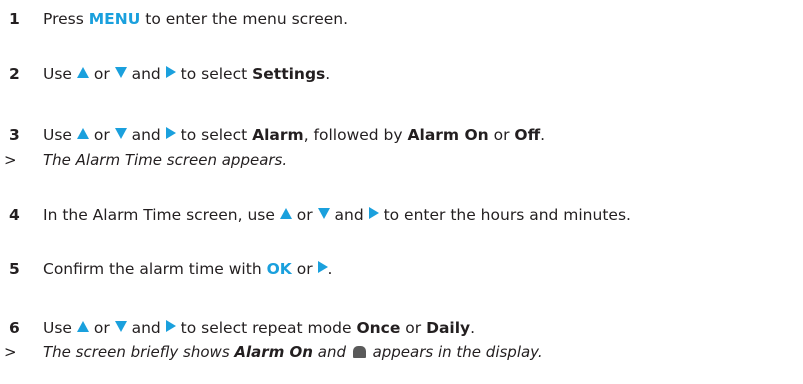  Describe the element at coordinates (279, 269) in the screenshot. I see `ok-key-label: OK` at that location.